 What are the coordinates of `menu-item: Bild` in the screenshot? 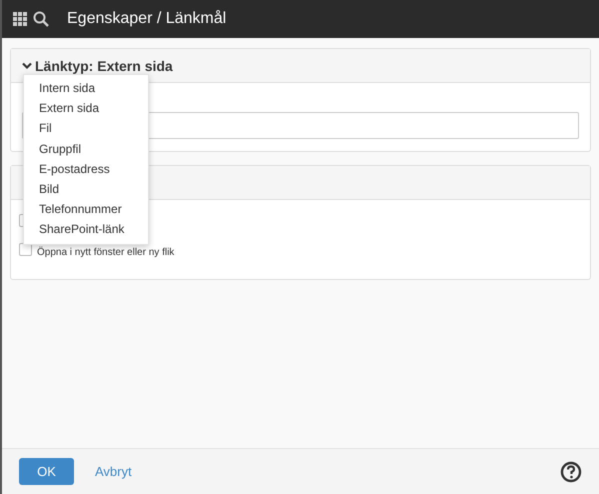 It's located at (86, 189).